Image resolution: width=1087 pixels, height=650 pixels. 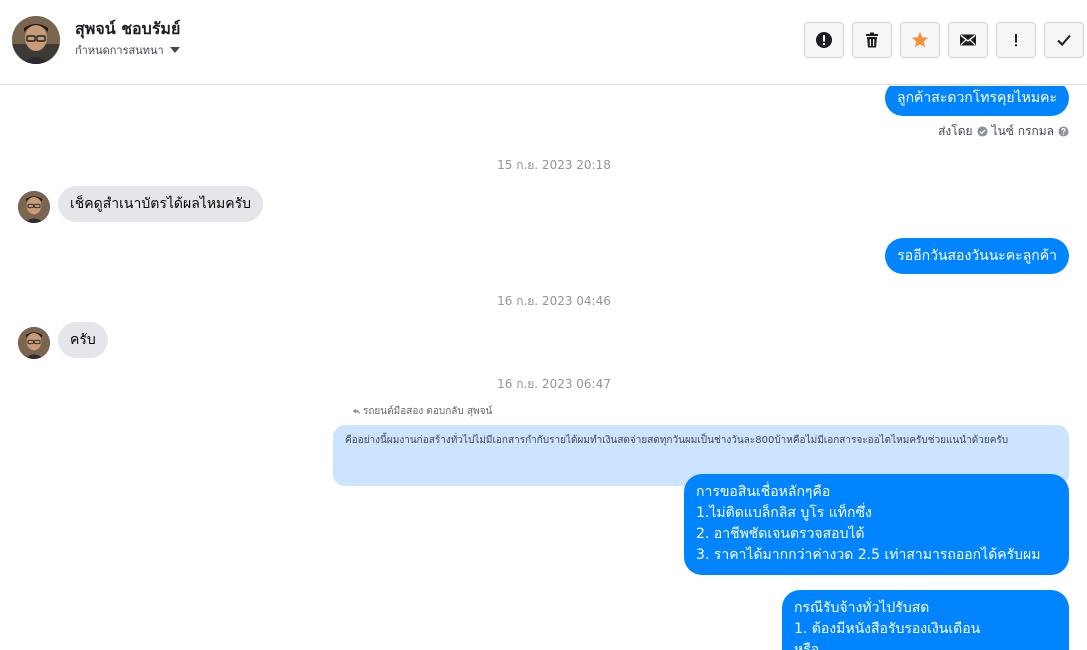 What do you see at coordinates (554, 384) in the screenshot?
I see `timestamp: 16 ก.ย. 2023 06:47` at bounding box center [554, 384].